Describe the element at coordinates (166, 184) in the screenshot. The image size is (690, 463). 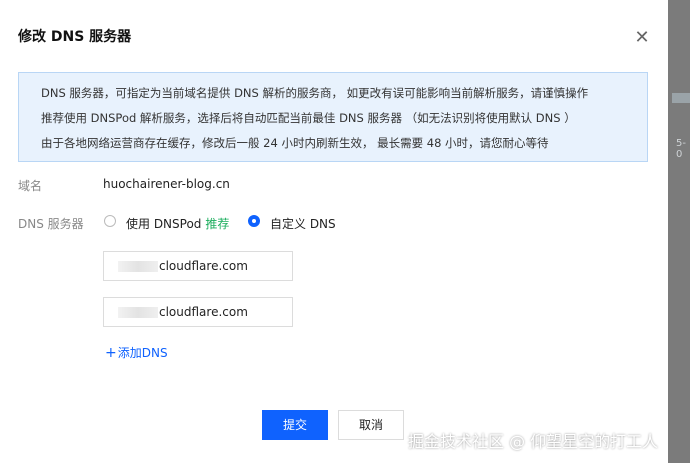
I see `domain-value: huochairener-blog.cn` at that location.